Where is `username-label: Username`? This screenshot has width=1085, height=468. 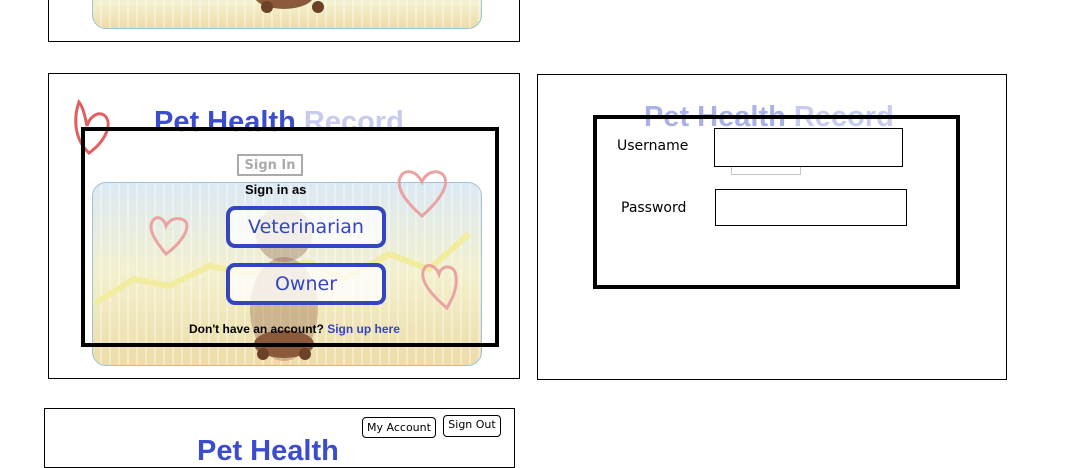
username-label: Username is located at coordinates (653, 146).